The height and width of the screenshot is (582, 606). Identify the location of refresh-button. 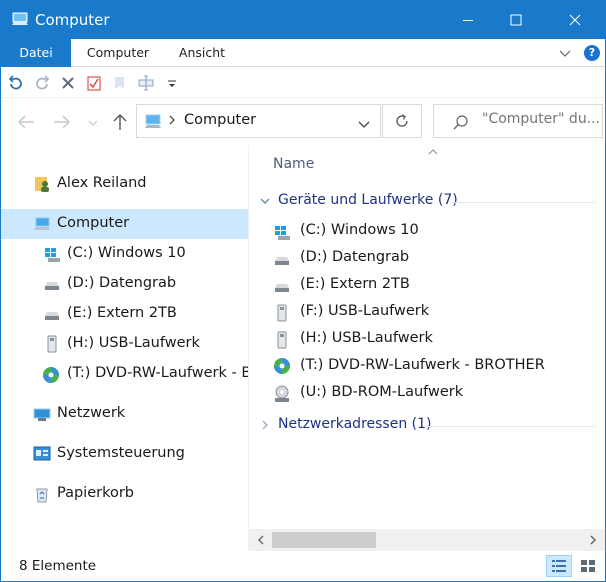
(402, 121).